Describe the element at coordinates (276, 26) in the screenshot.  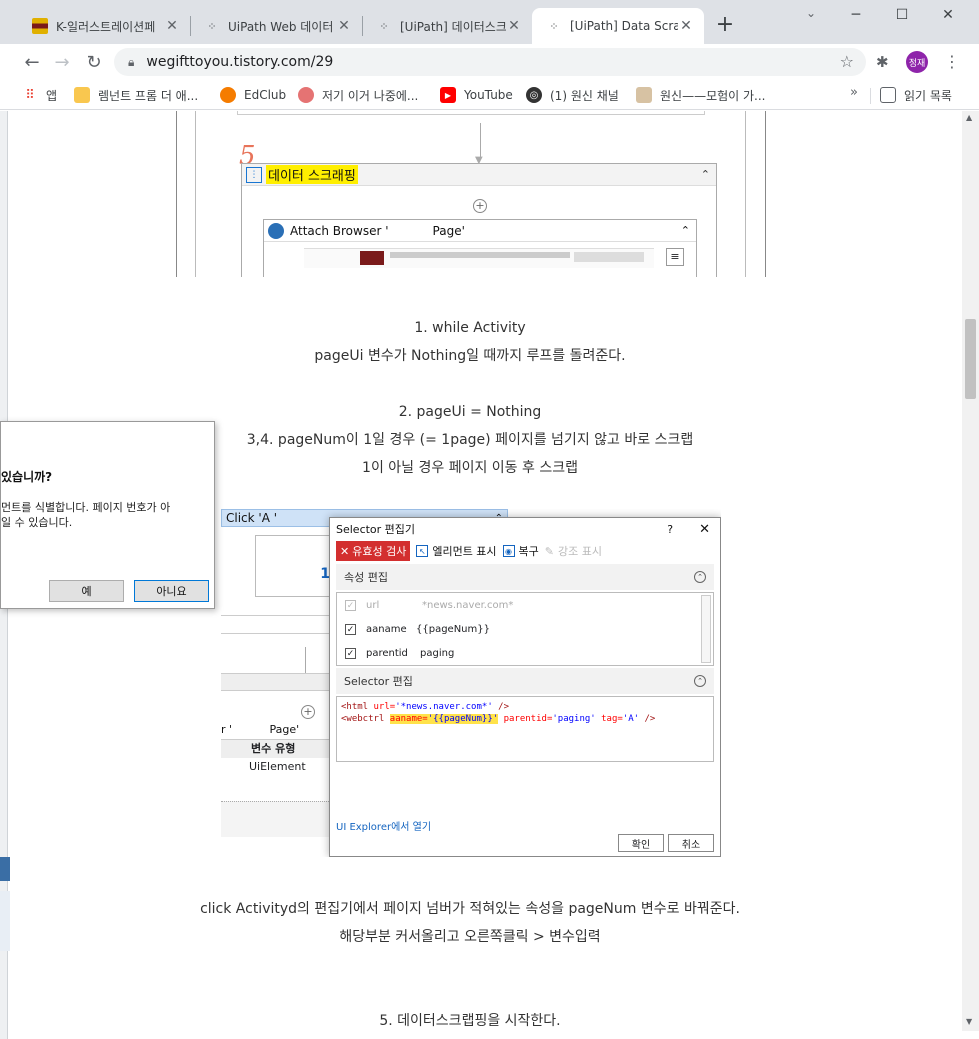
I see `tab-uipath-web: ⁘ UiPath Web 데이터 ✕` at that location.